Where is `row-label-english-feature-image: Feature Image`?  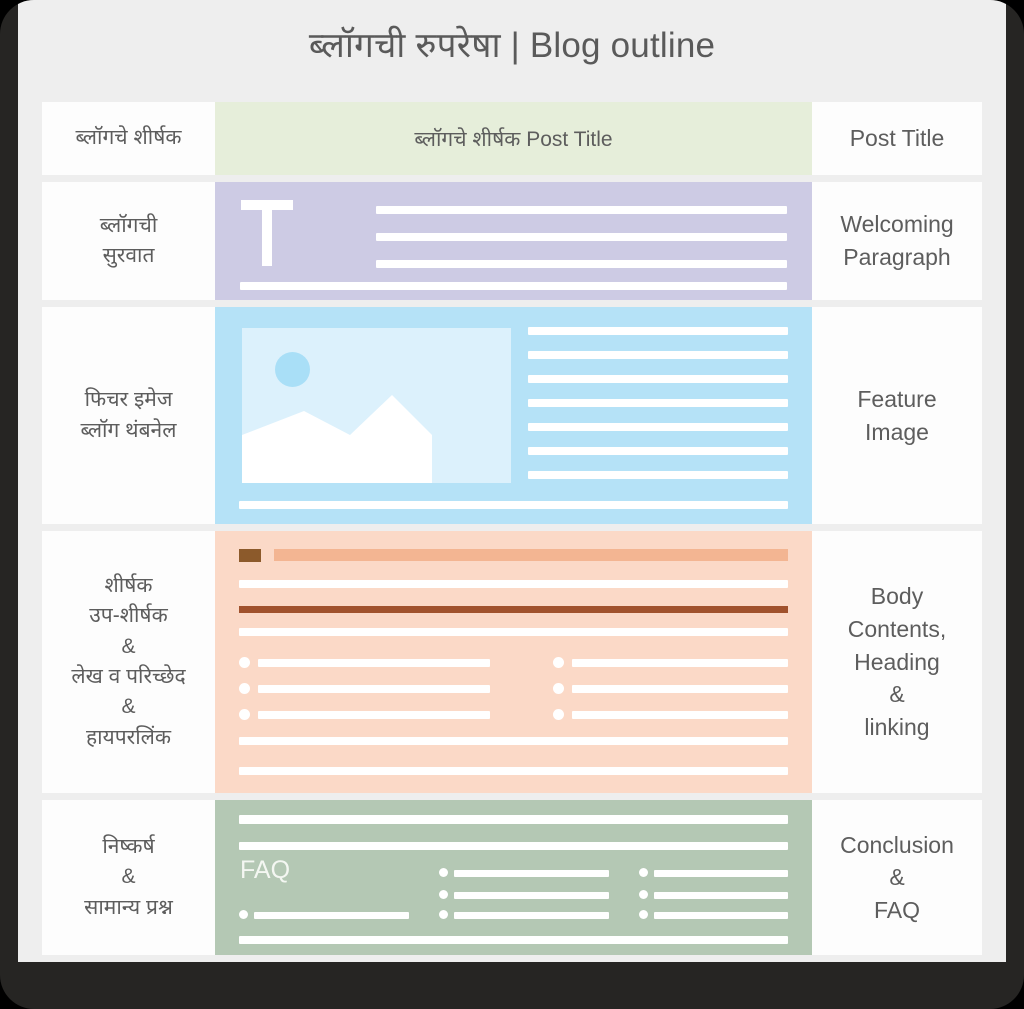 row-label-english-feature-image: Feature Image is located at coordinates (897, 415).